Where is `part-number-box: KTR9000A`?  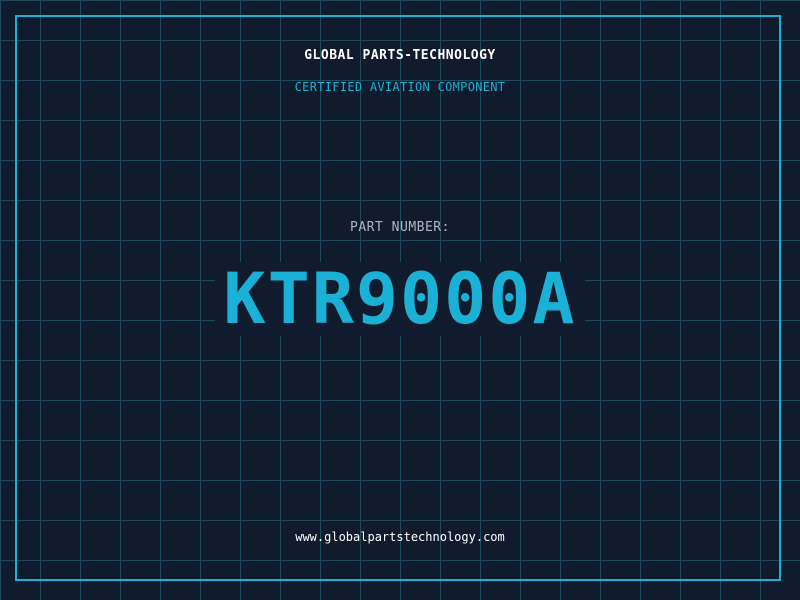 part-number-box: KTR9000A is located at coordinates (400, 299).